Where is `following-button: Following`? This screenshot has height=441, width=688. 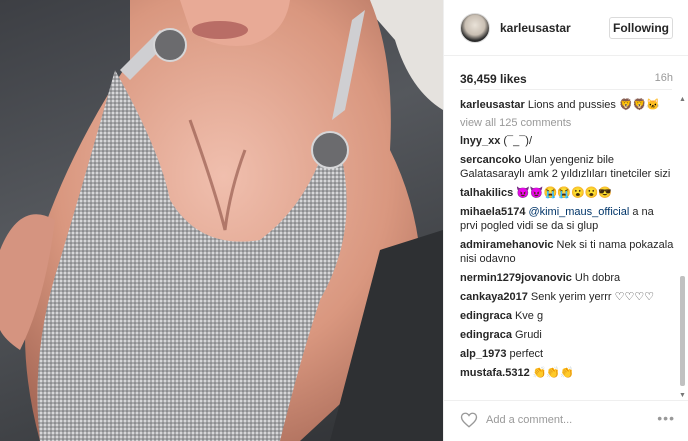 following-button: Following is located at coordinates (641, 28).